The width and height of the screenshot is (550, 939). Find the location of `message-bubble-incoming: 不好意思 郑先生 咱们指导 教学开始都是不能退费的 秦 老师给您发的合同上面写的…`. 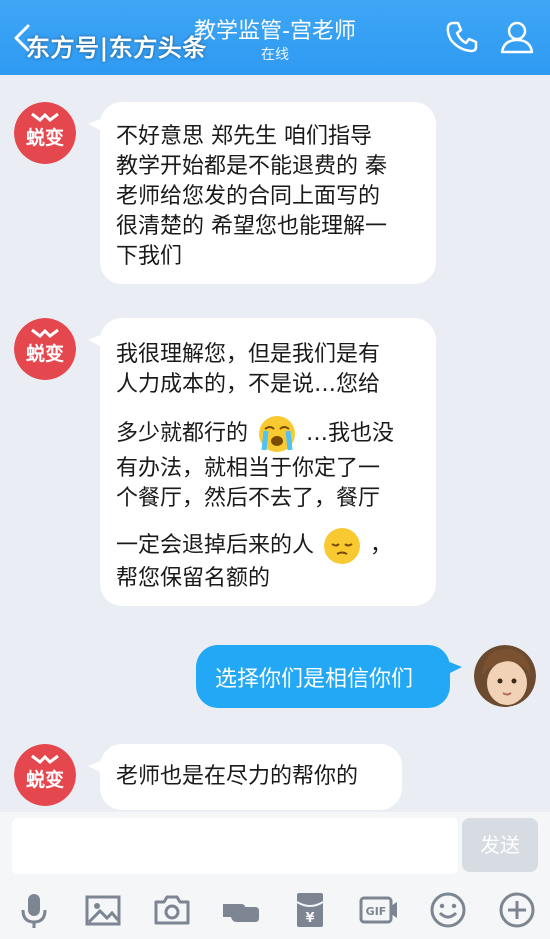

message-bubble-incoming: 不好意思 郑先生 咱们指导 教学开始都是不能退费的 秦 老师给您发的合同上面写的… is located at coordinates (262, 193).